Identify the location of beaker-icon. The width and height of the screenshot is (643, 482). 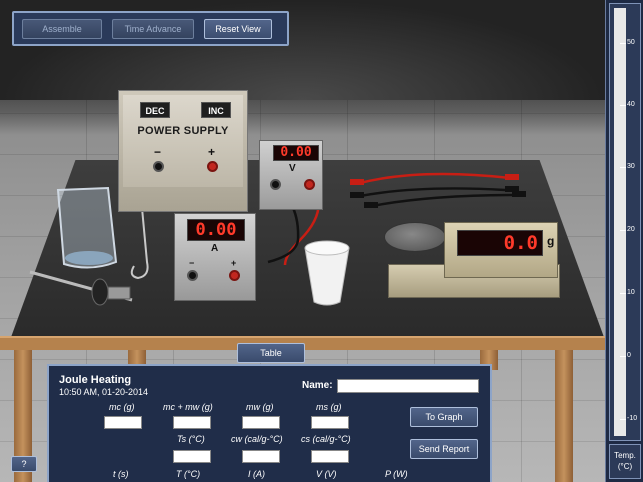
(87, 227).